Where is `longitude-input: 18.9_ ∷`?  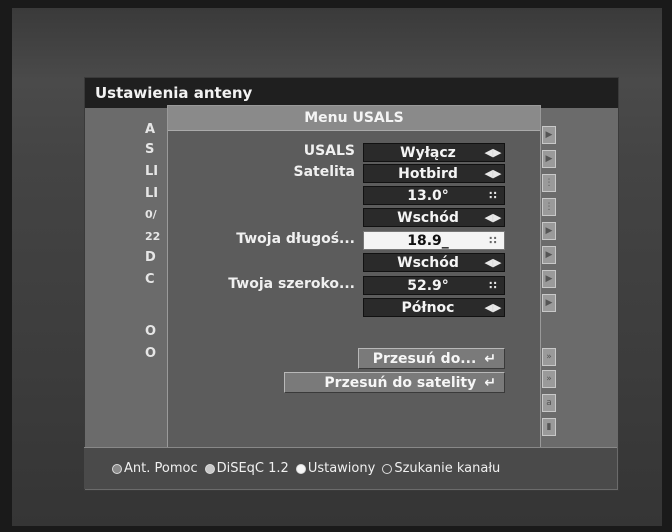 longitude-input: 18.9_ ∷ is located at coordinates (434, 240).